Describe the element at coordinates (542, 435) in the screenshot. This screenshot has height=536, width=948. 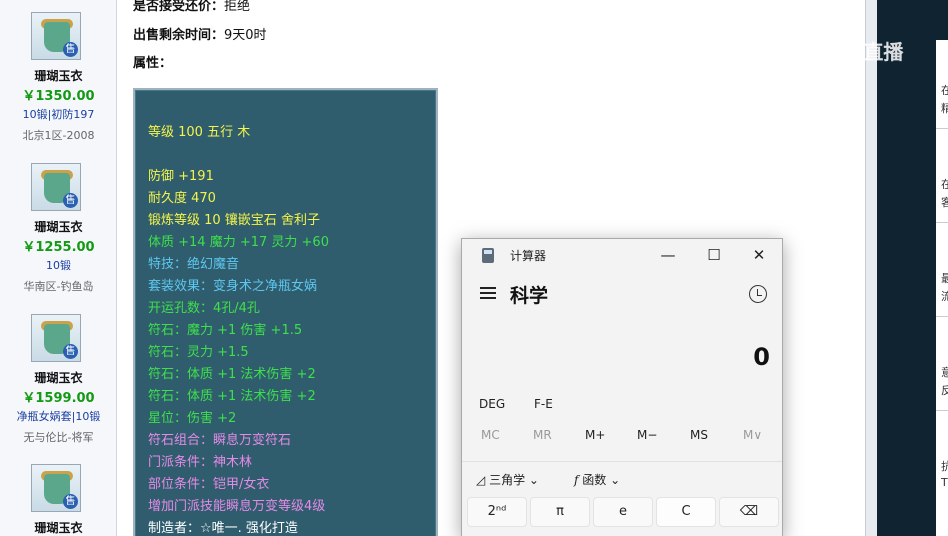
I see `memory-recall-button: MR` at that location.